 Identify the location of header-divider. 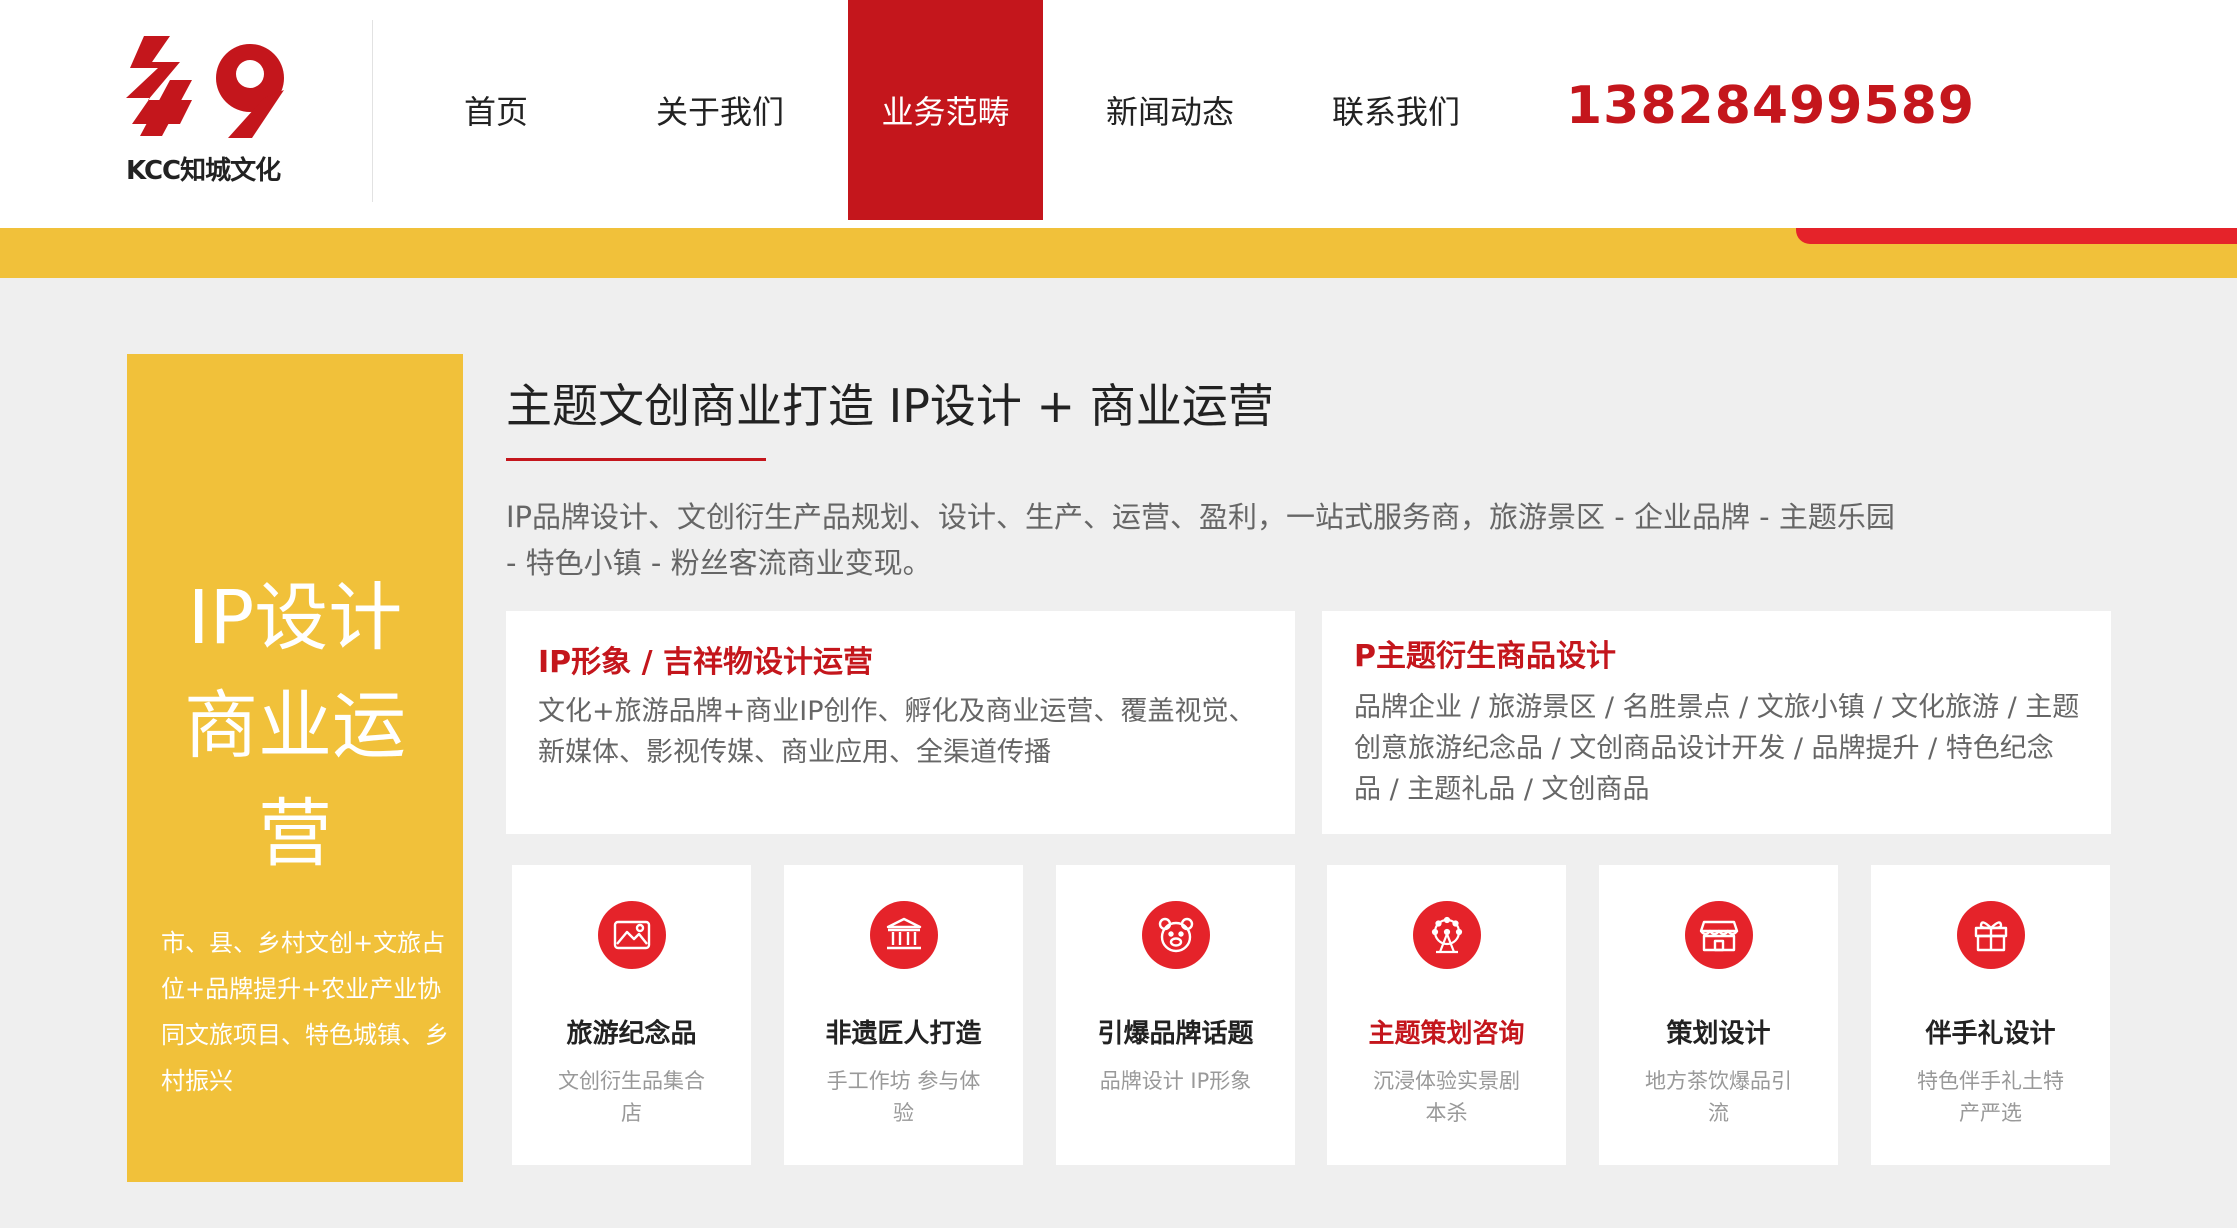
(372, 111).